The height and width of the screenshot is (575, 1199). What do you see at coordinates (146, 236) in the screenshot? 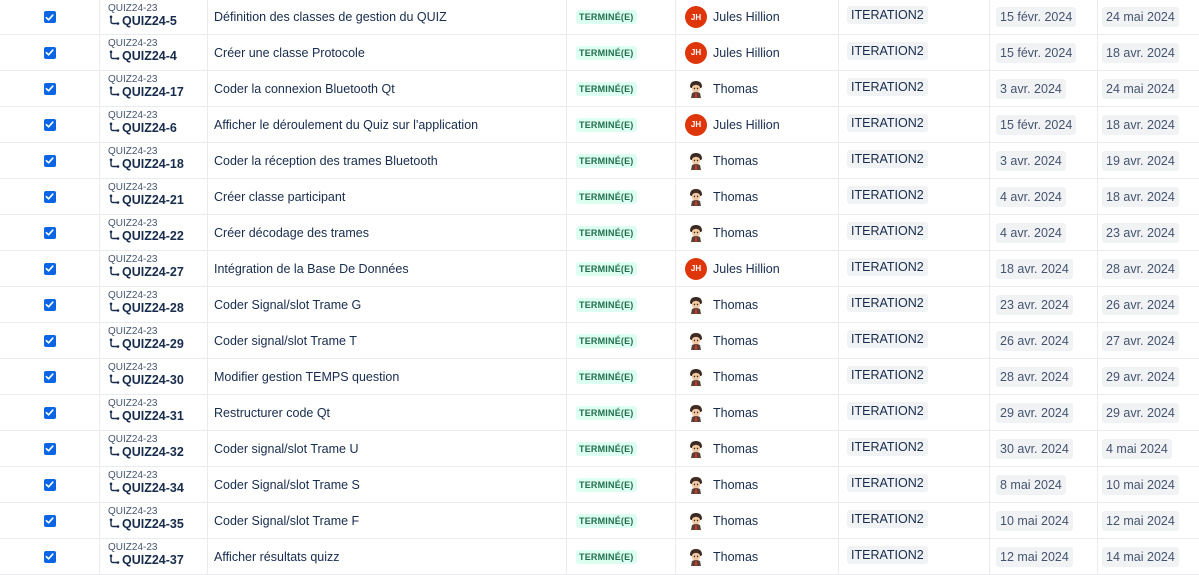
I see `issue-key-link: QUIZ24-22` at bounding box center [146, 236].